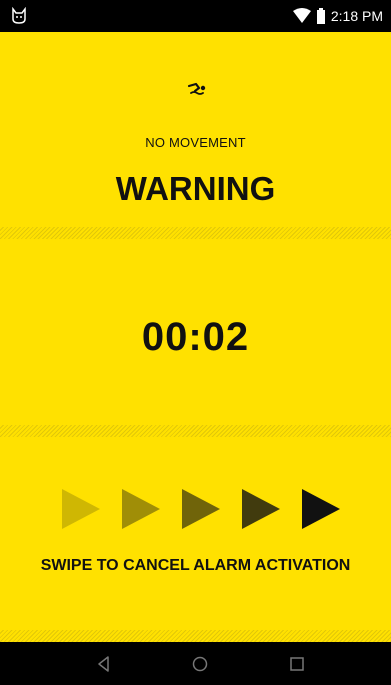  I want to click on swipe-arrows, so click(202, 509).